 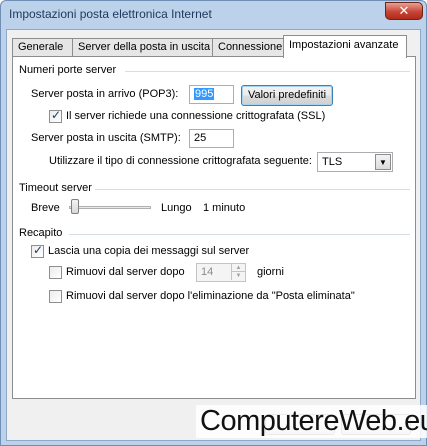 What do you see at coordinates (125, 272) in the screenshot?
I see `remove-after-label: Rimuovi dal server dopo` at bounding box center [125, 272].